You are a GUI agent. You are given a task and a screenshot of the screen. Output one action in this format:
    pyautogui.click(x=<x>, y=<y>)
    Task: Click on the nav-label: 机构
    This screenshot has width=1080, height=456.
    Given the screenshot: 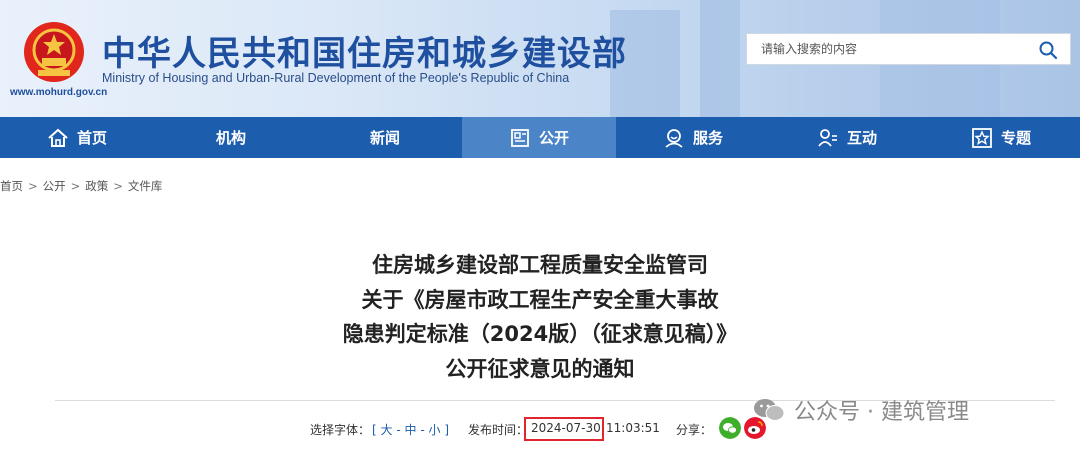 What is the action you would take?
    pyautogui.click(x=230, y=138)
    